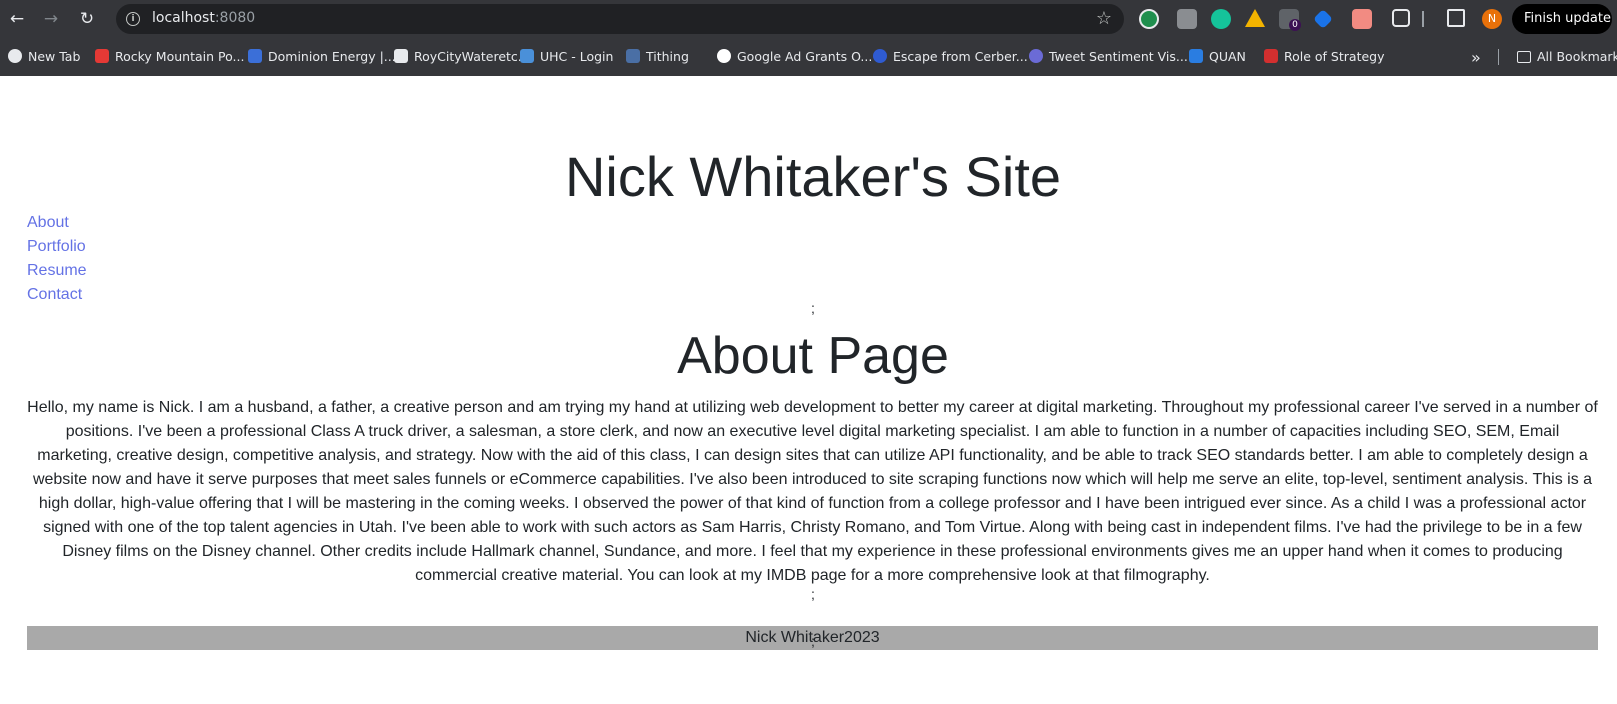 This screenshot has width=1617, height=704. Describe the element at coordinates (633, 56) in the screenshot. I see `church-icon` at that location.